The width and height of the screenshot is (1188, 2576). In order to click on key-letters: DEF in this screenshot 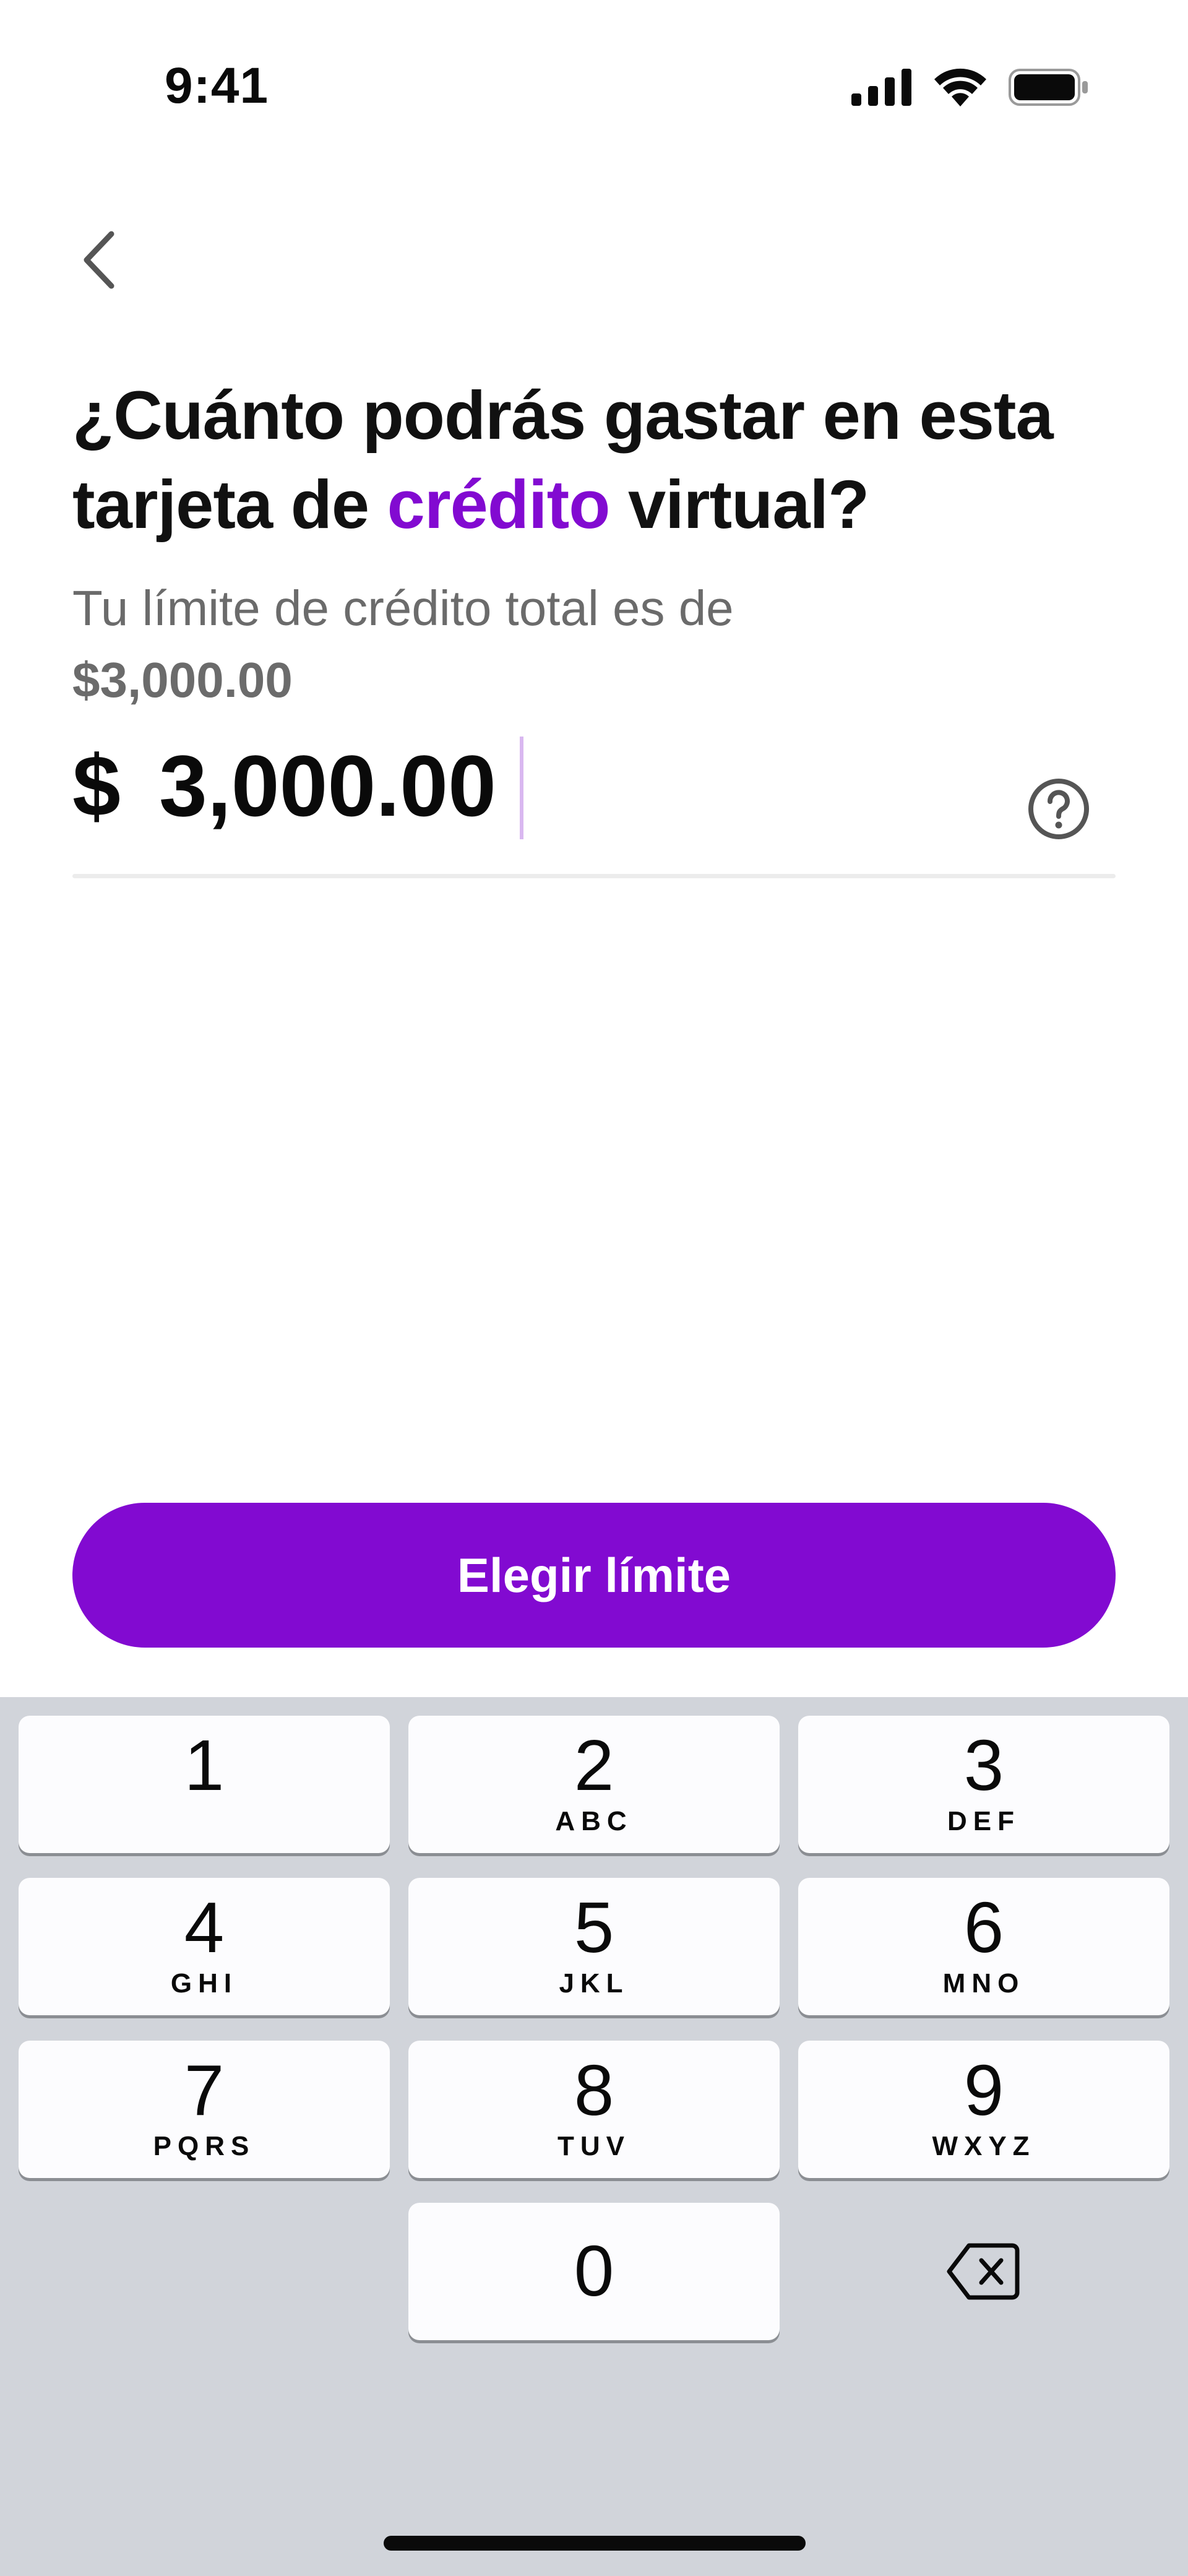, I will do `click(983, 1821)`.